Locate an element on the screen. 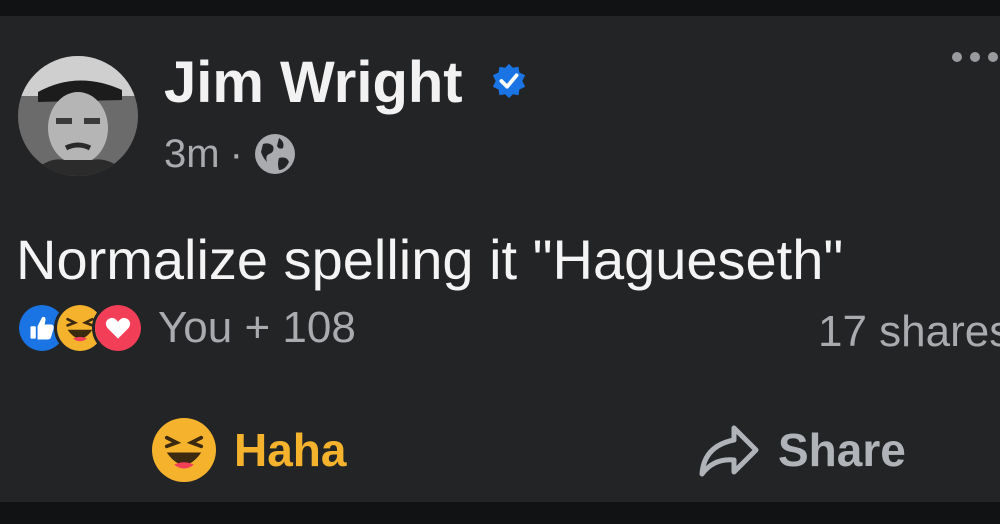 This screenshot has width=1000, height=524. love-icon is located at coordinates (118, 328).